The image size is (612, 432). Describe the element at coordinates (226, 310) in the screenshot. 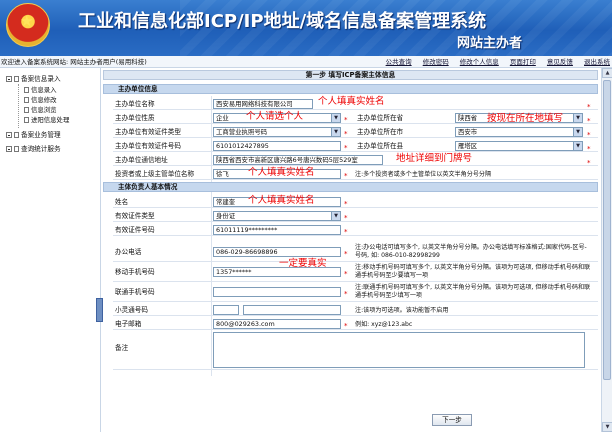

I see `phs-area-code-input` at that location.